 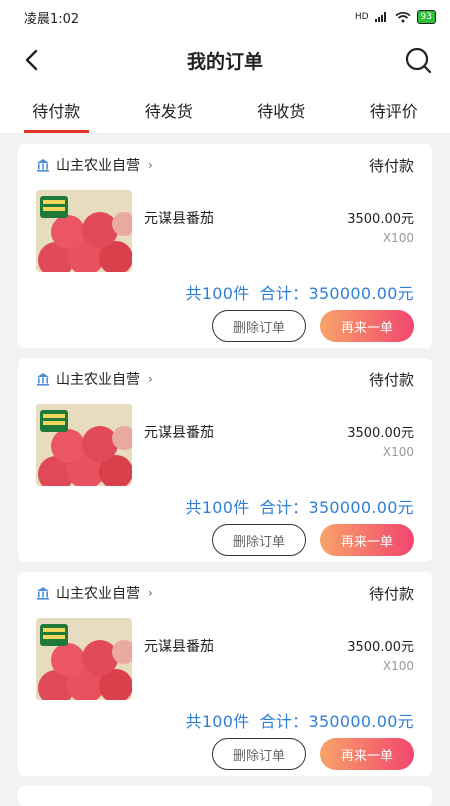 I want to click on tab-pending-shipment: 待发货, so click(x=169, y=109).